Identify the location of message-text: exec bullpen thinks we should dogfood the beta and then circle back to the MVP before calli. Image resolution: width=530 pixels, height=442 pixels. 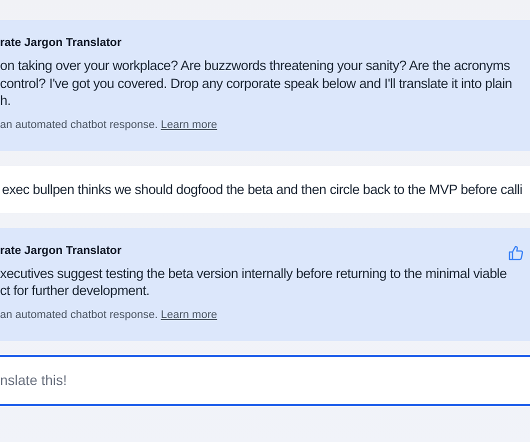
(262, 189).